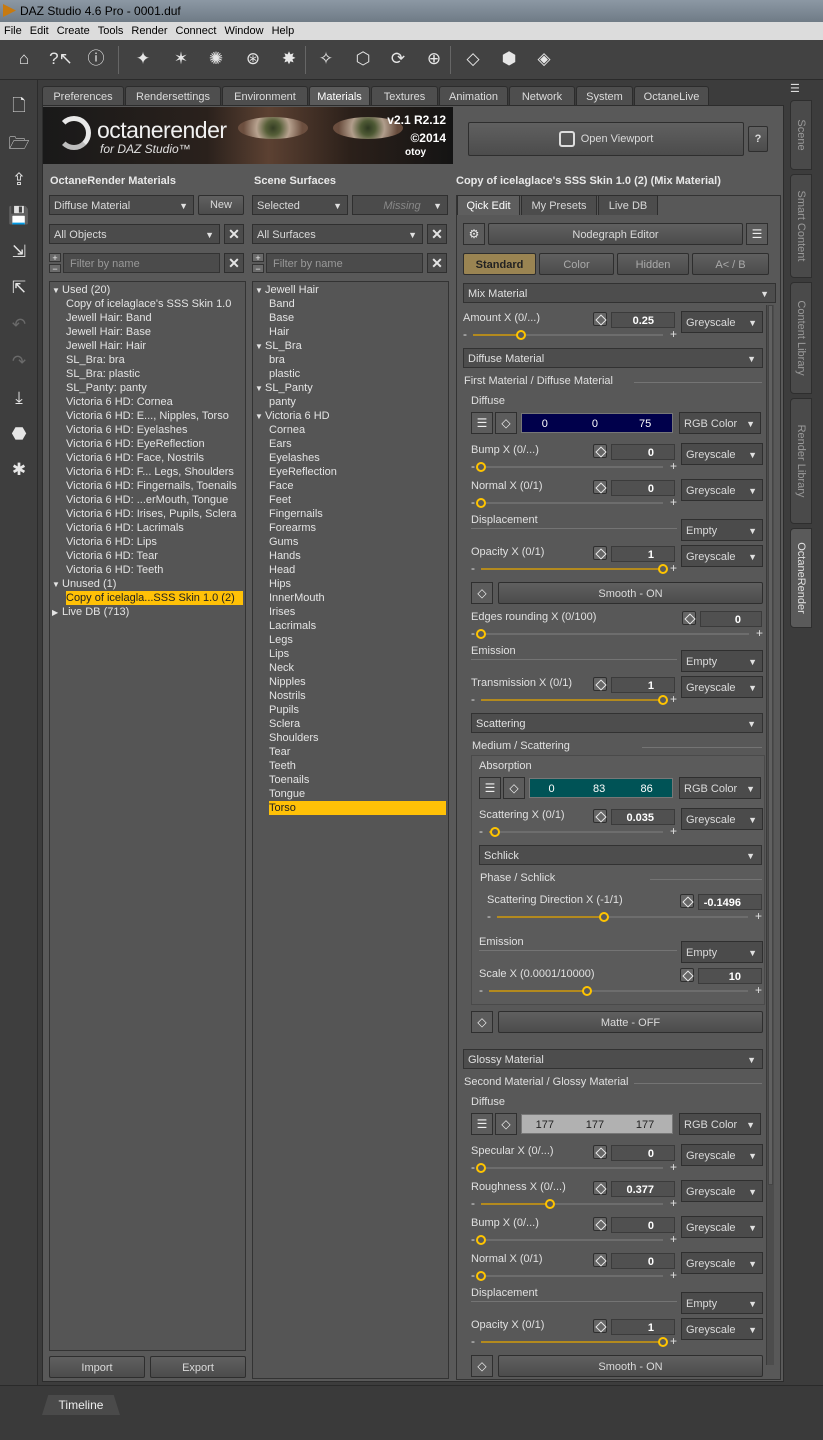 This screenshot has height=1440, width=823. Describe the element at coordinates (19, 470) in the screenshot. I see `figure-pose-icon: ✱` at that location.